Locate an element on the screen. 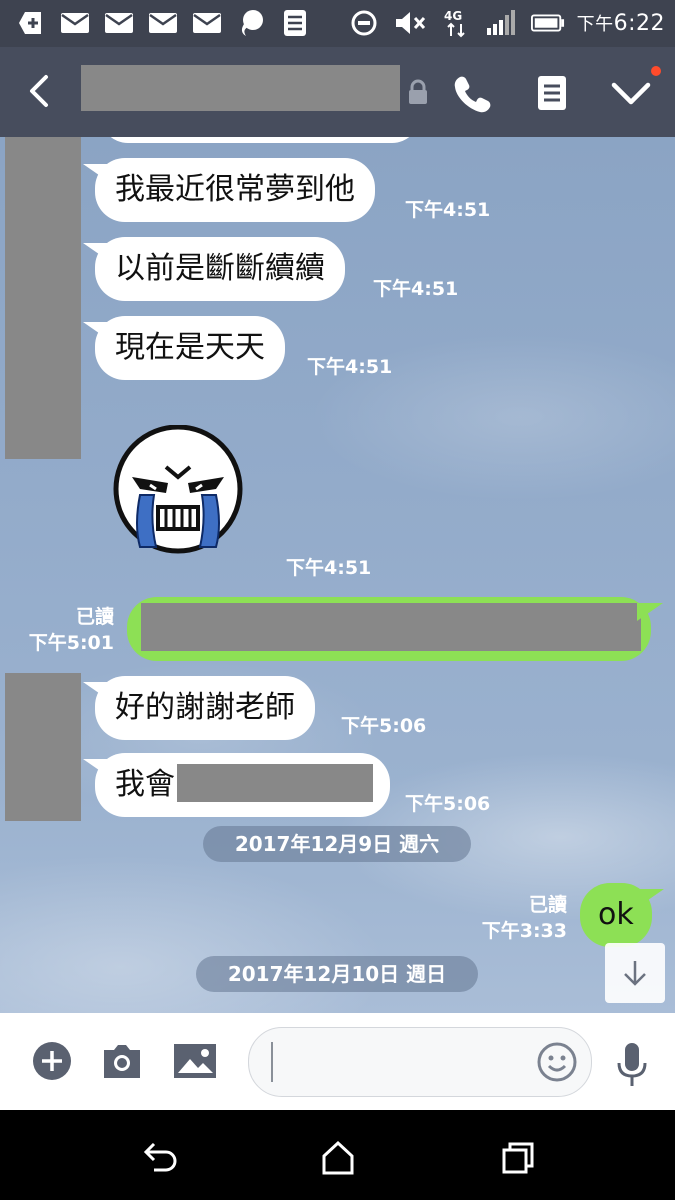 The image size is (675, 1200). arrow-down-icon is located at coordinates (635, 973).